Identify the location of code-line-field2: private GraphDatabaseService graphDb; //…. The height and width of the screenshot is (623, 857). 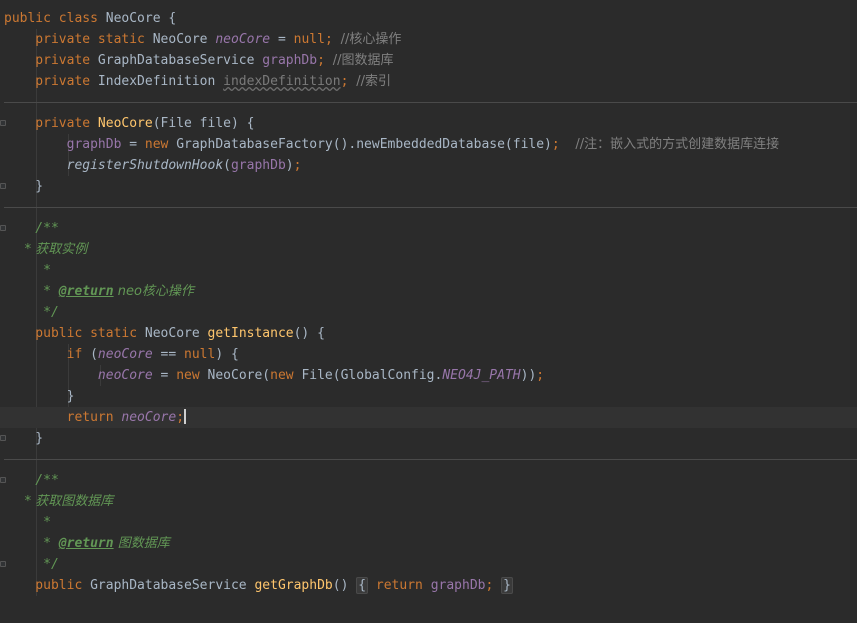
(428, 60).